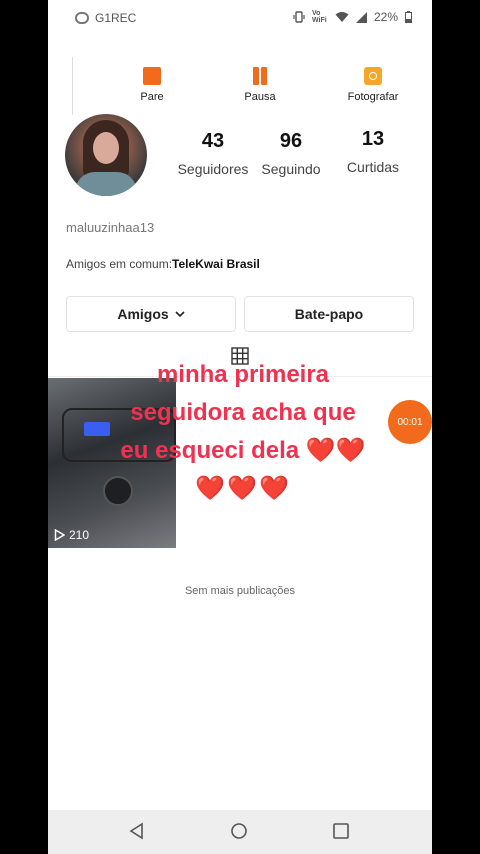 The image size is (480, 854). Describe the element at coordinates (385, 17) in the screenshot. I see `battery-percent: 22%` at that location.